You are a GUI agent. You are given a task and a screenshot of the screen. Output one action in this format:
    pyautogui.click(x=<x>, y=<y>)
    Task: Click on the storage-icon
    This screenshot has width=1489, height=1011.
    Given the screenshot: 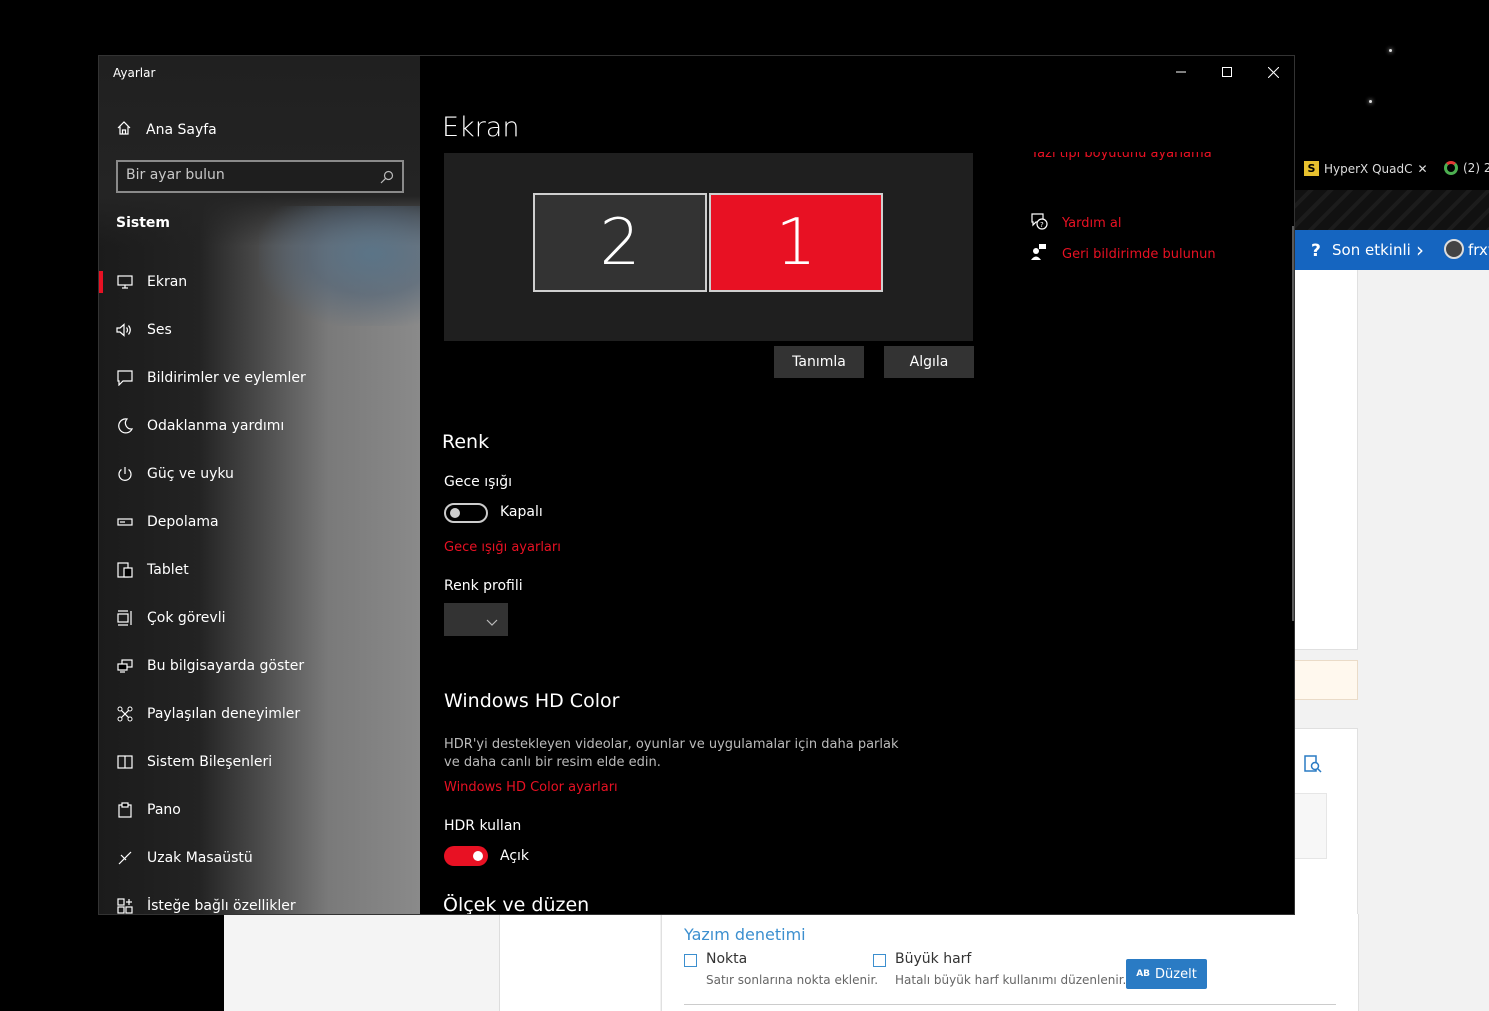 What is the action you would take?
    pyautogui.click(x=124, y=522)
    